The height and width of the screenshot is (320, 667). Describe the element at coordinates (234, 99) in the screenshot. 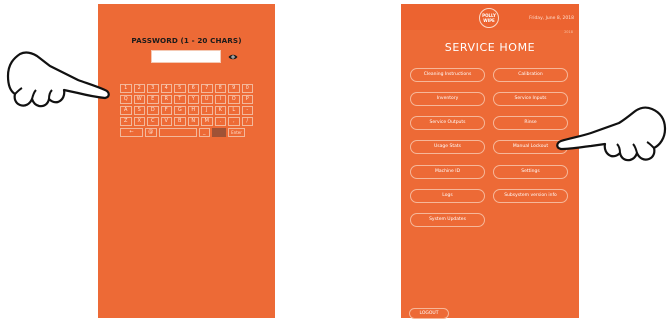

I see `key: O` at that location.